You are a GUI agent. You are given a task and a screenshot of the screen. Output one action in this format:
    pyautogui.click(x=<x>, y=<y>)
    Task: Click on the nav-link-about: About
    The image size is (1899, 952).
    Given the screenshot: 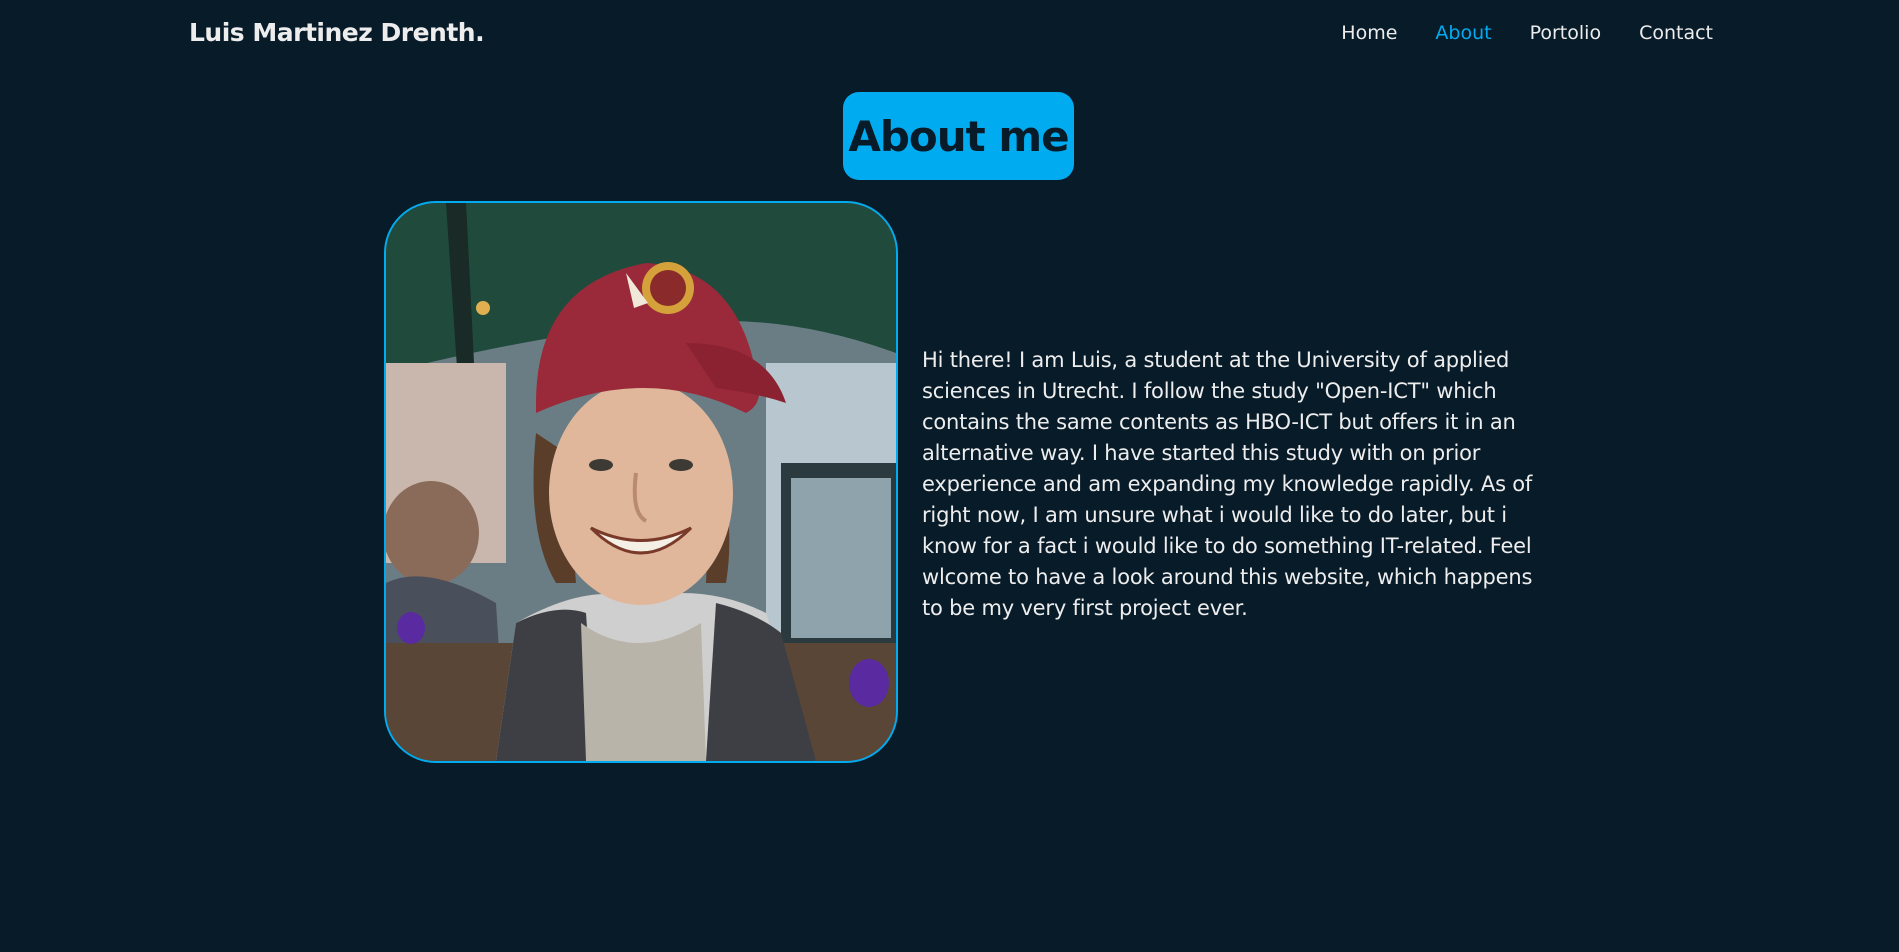 What is the action you would take?
    pyautogui.click(x=1463, y=33)
    